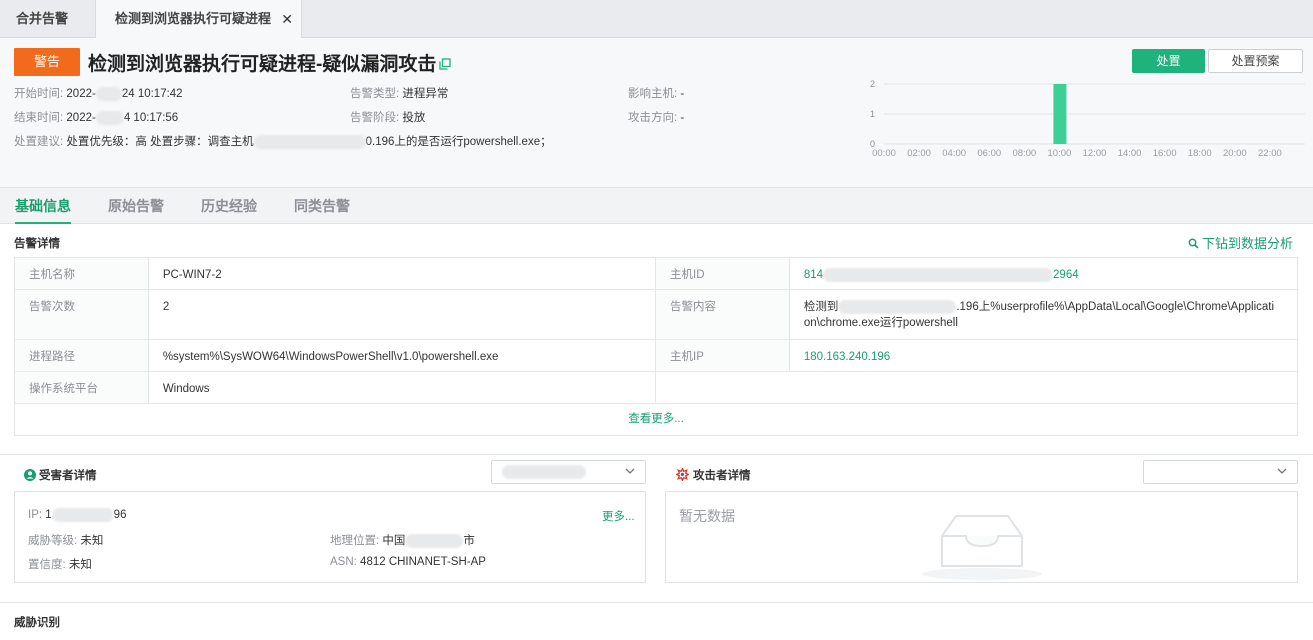 The image size is (1313, 640). What do you see at coordinates (43, 206) in the screenshot?
I see `tab-basic-info: 基础信息` at bounding box center [43, 206].